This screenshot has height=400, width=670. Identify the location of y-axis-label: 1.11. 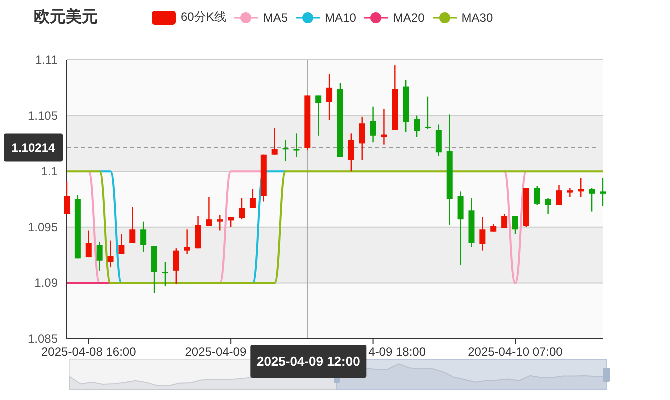
(47, 60).